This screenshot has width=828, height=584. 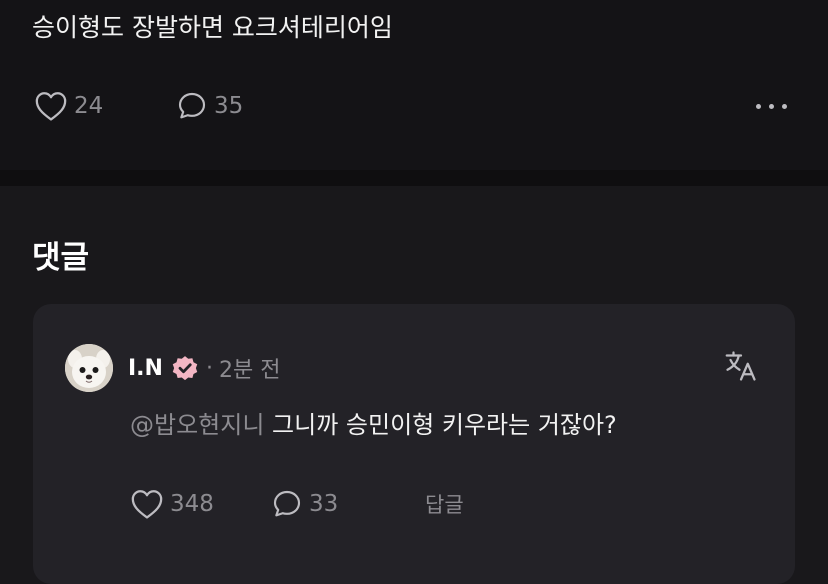 I want to click on comment-author: I.N, so click(x=145, y=368).